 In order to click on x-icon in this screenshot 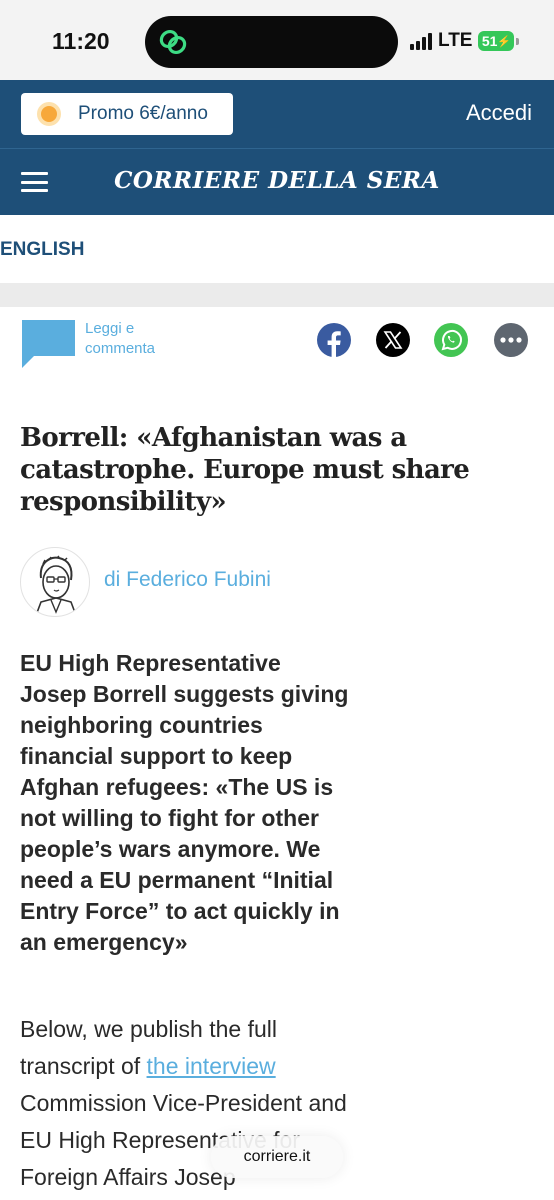, I will do `click(393, 340)`.